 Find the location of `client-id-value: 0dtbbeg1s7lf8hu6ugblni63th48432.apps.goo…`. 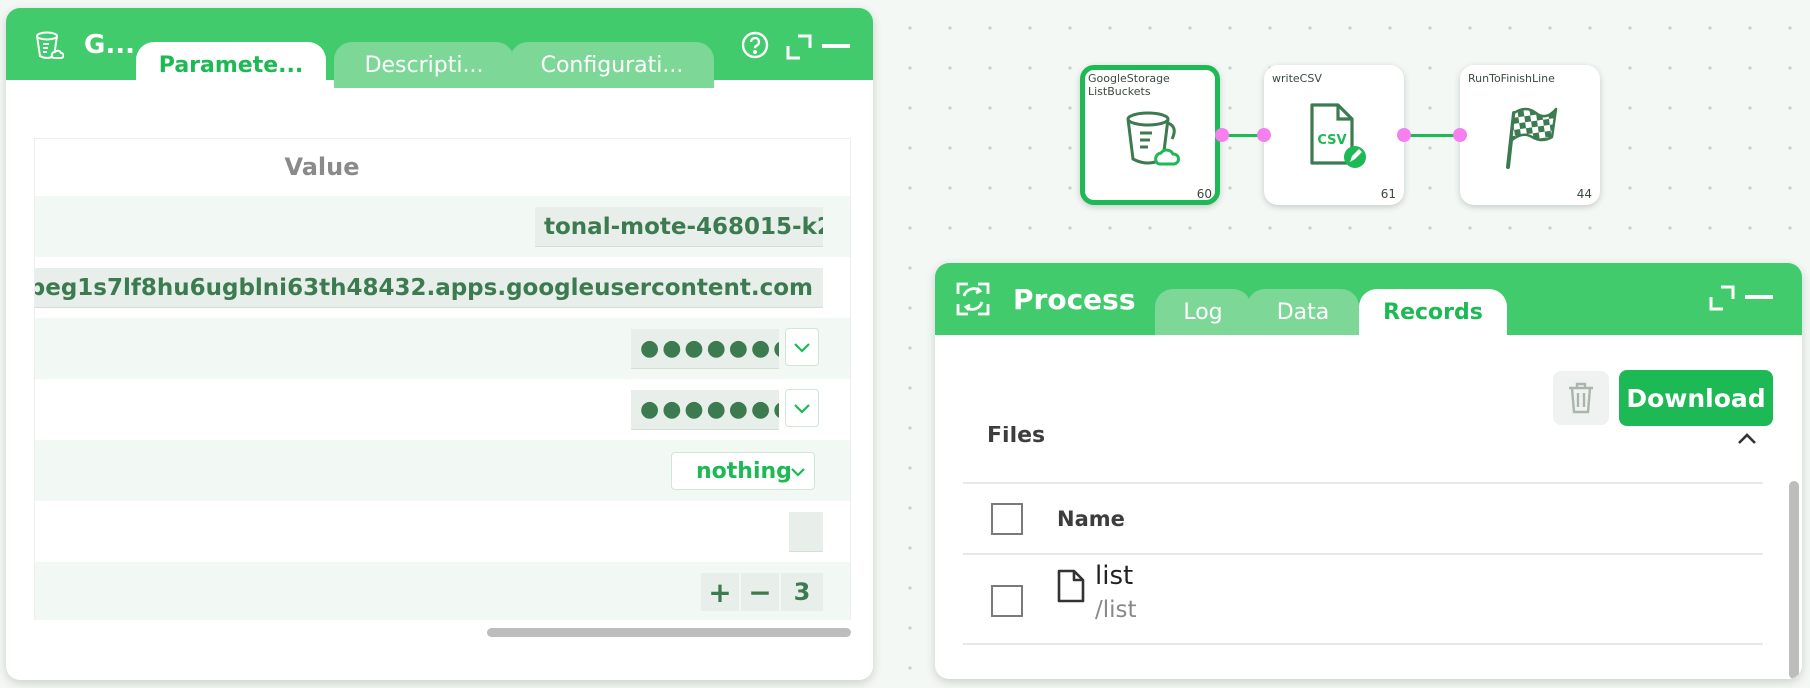

client-id-value: 0dtbbeg1s7lf8hu6ugblni63th48432.apps.goo… is located at coordinates (424, 288).